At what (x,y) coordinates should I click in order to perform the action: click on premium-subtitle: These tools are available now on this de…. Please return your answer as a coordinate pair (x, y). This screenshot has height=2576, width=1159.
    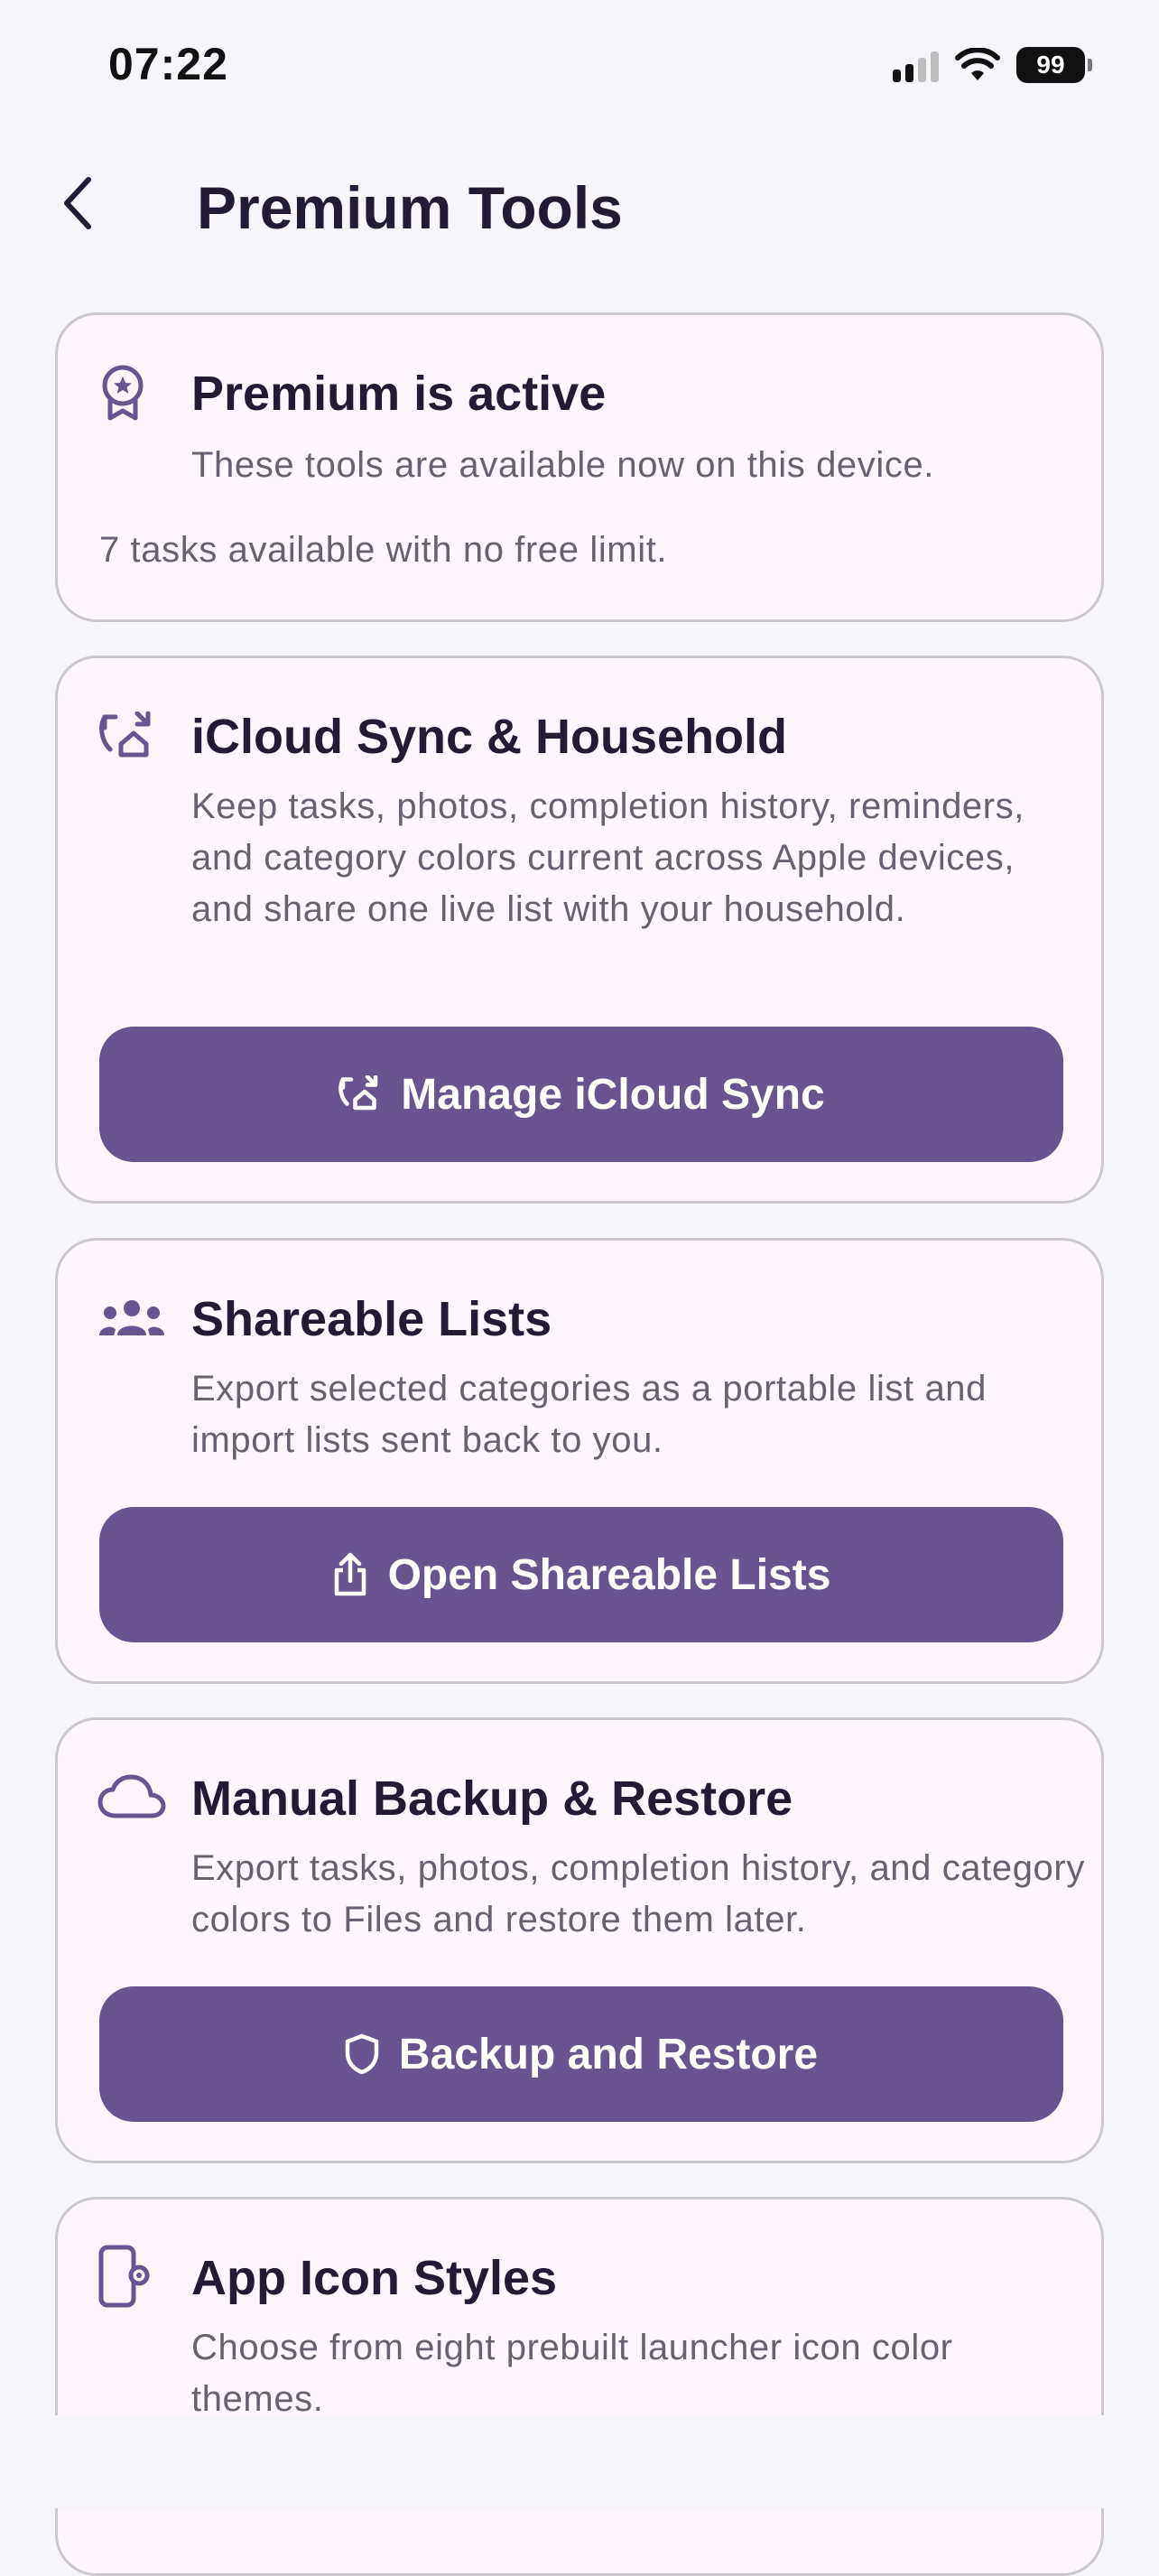
    Looking at the image, I should click on (563, 465).